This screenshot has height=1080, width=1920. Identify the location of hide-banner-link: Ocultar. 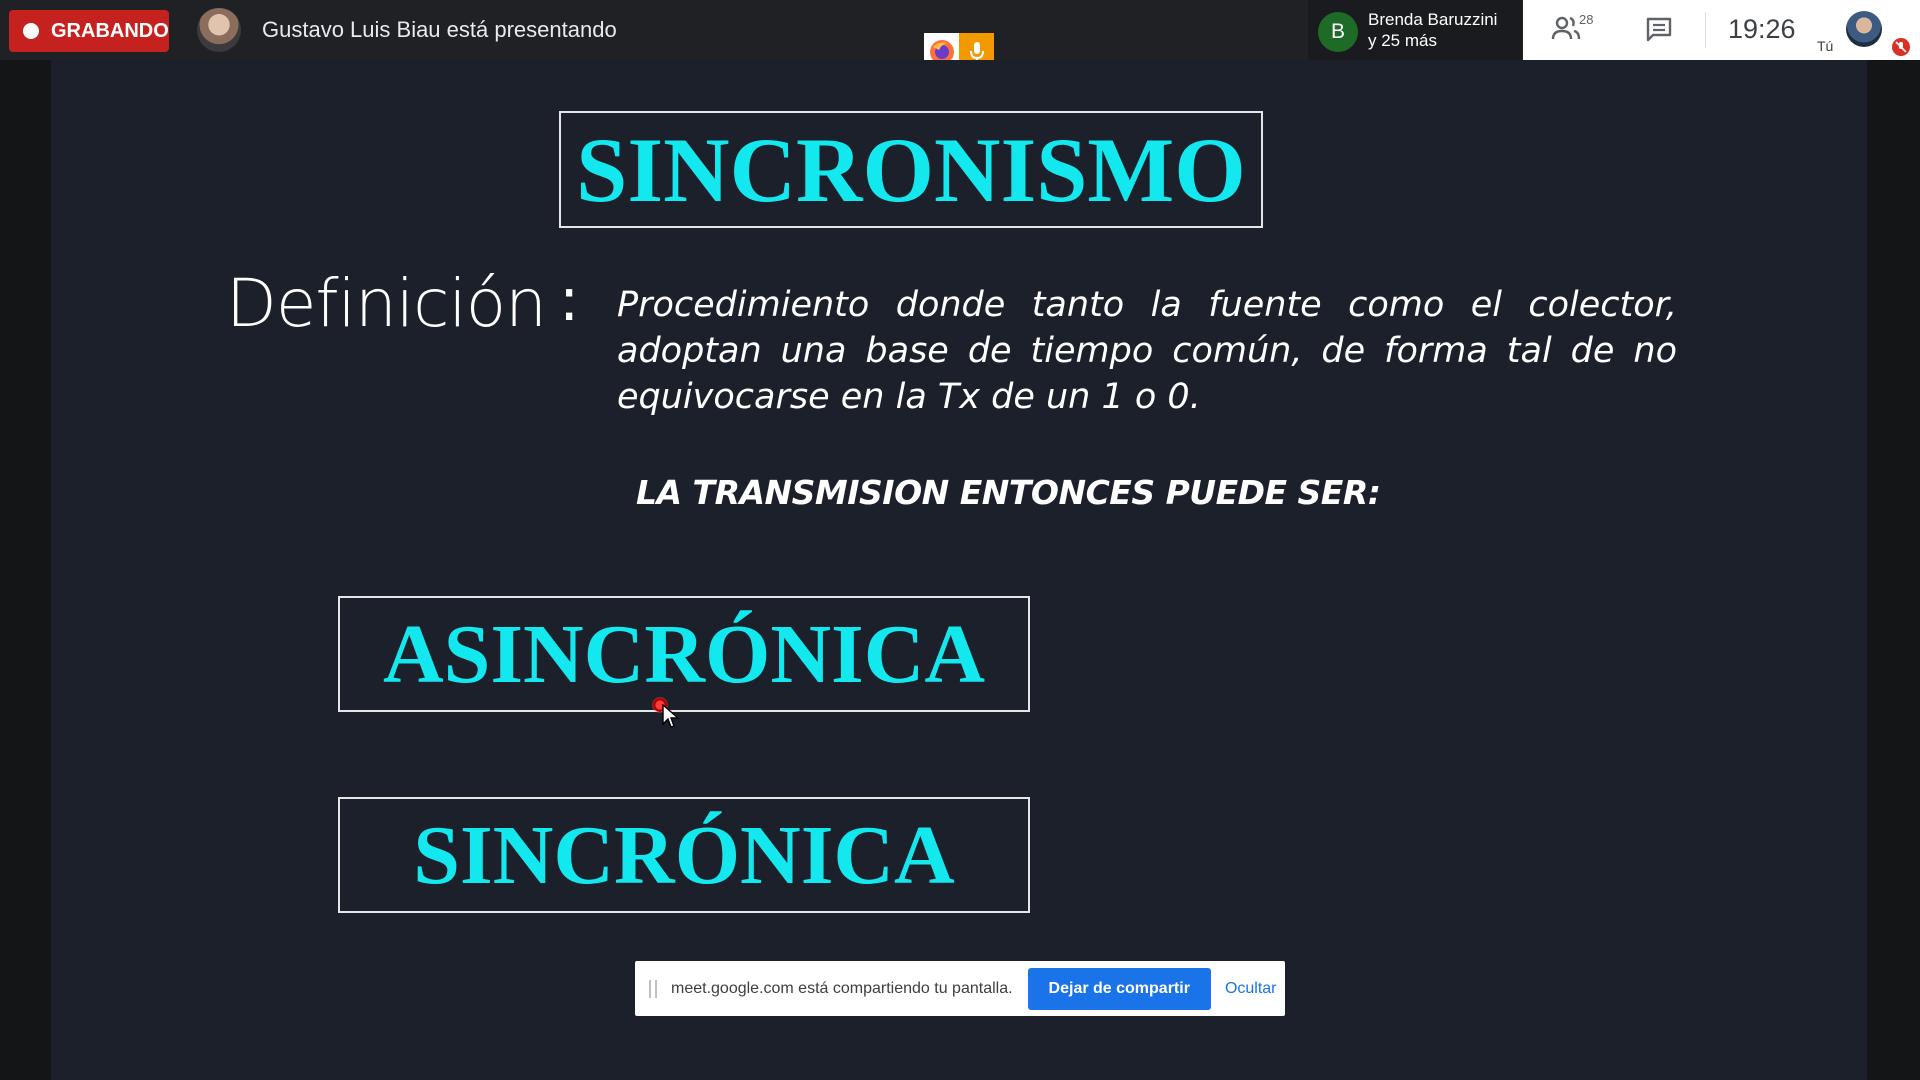
(1251, 989).